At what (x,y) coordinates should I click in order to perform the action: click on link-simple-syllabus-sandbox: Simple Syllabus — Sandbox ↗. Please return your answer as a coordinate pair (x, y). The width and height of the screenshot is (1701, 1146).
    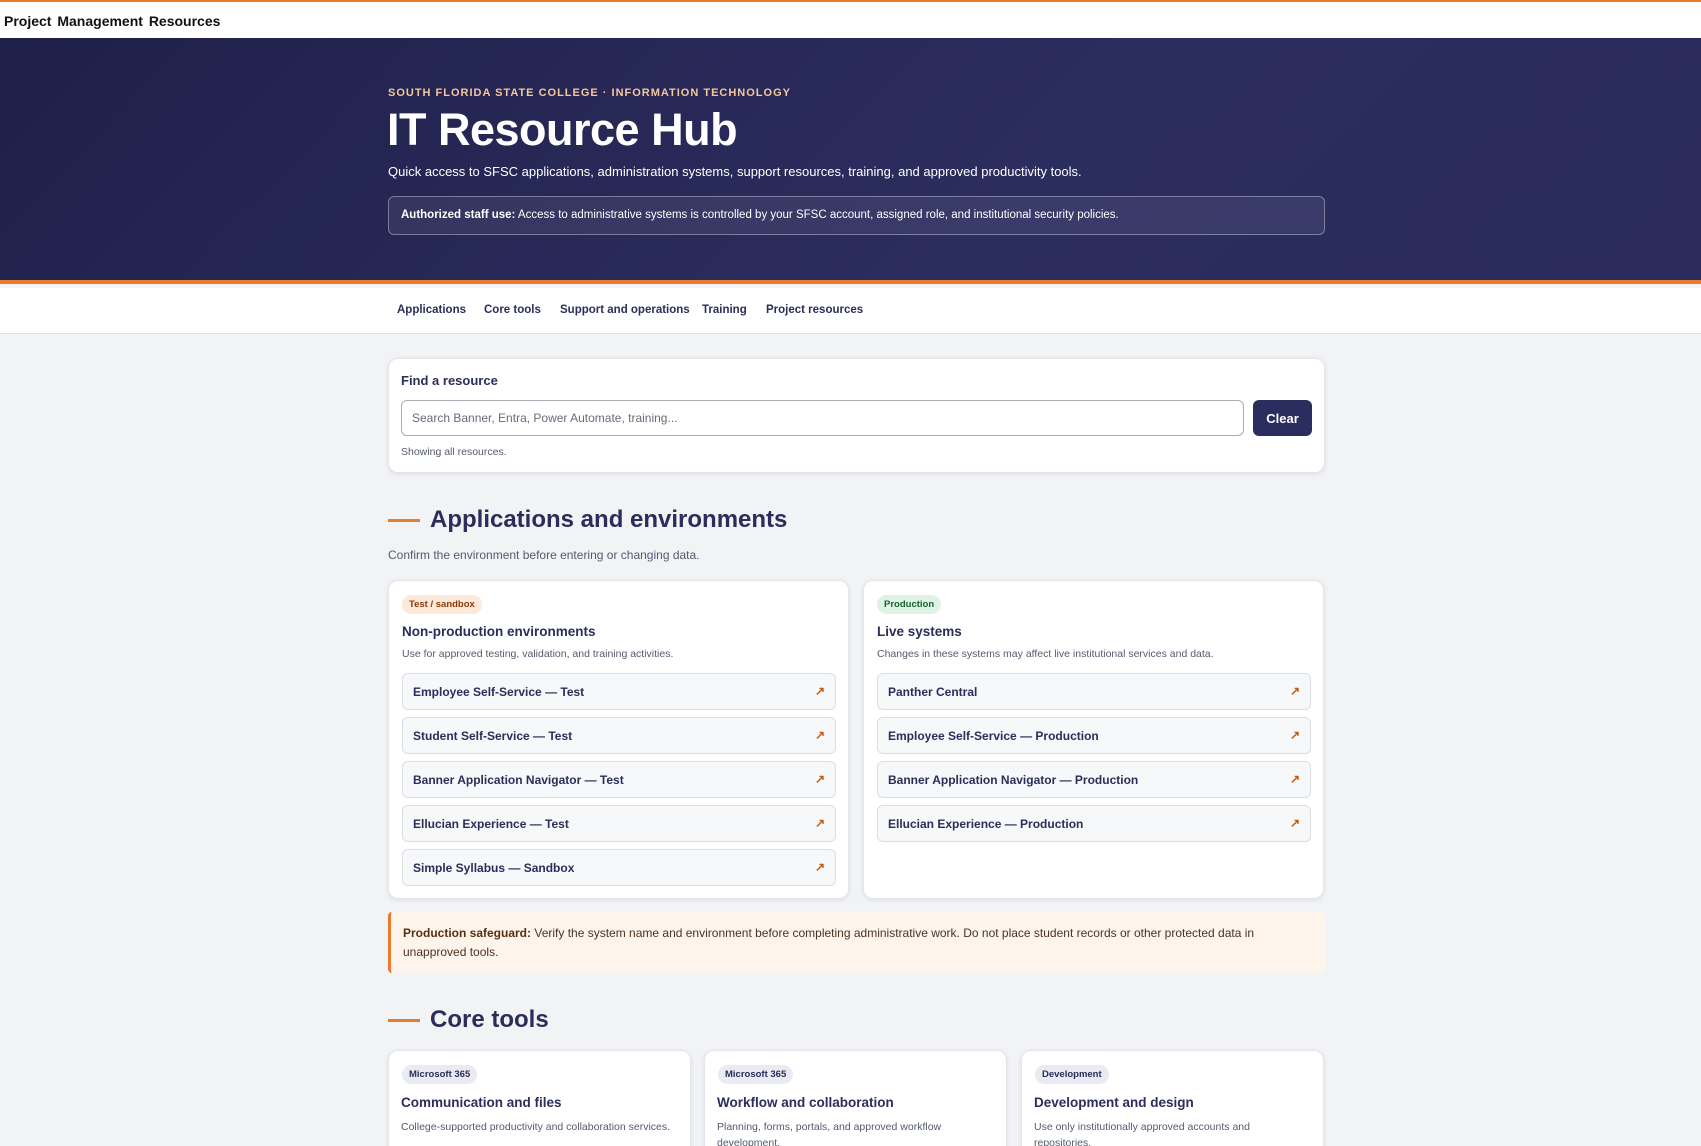
    Looking at the image, I should click on (619, 867).